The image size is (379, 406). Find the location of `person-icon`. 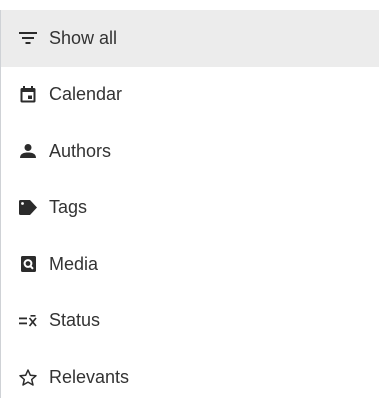

person-icon is located at coordinates (28, 151).